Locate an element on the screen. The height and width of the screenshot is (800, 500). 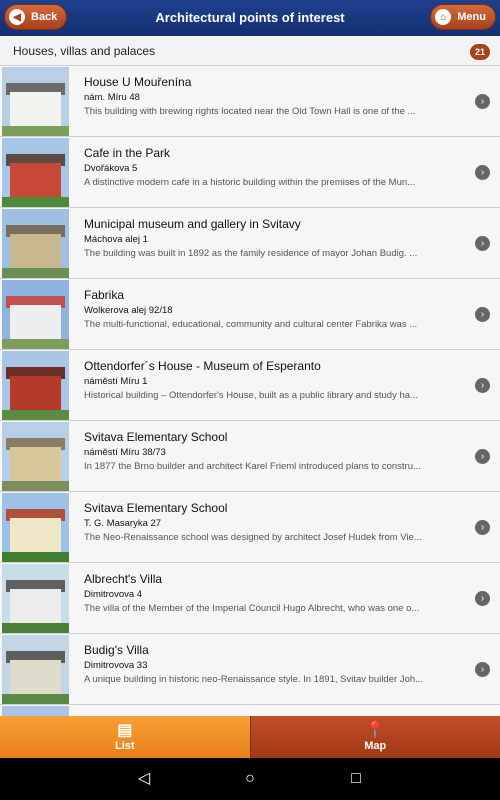
nav-home-icon: ○ is located at coordinates (250, 779).